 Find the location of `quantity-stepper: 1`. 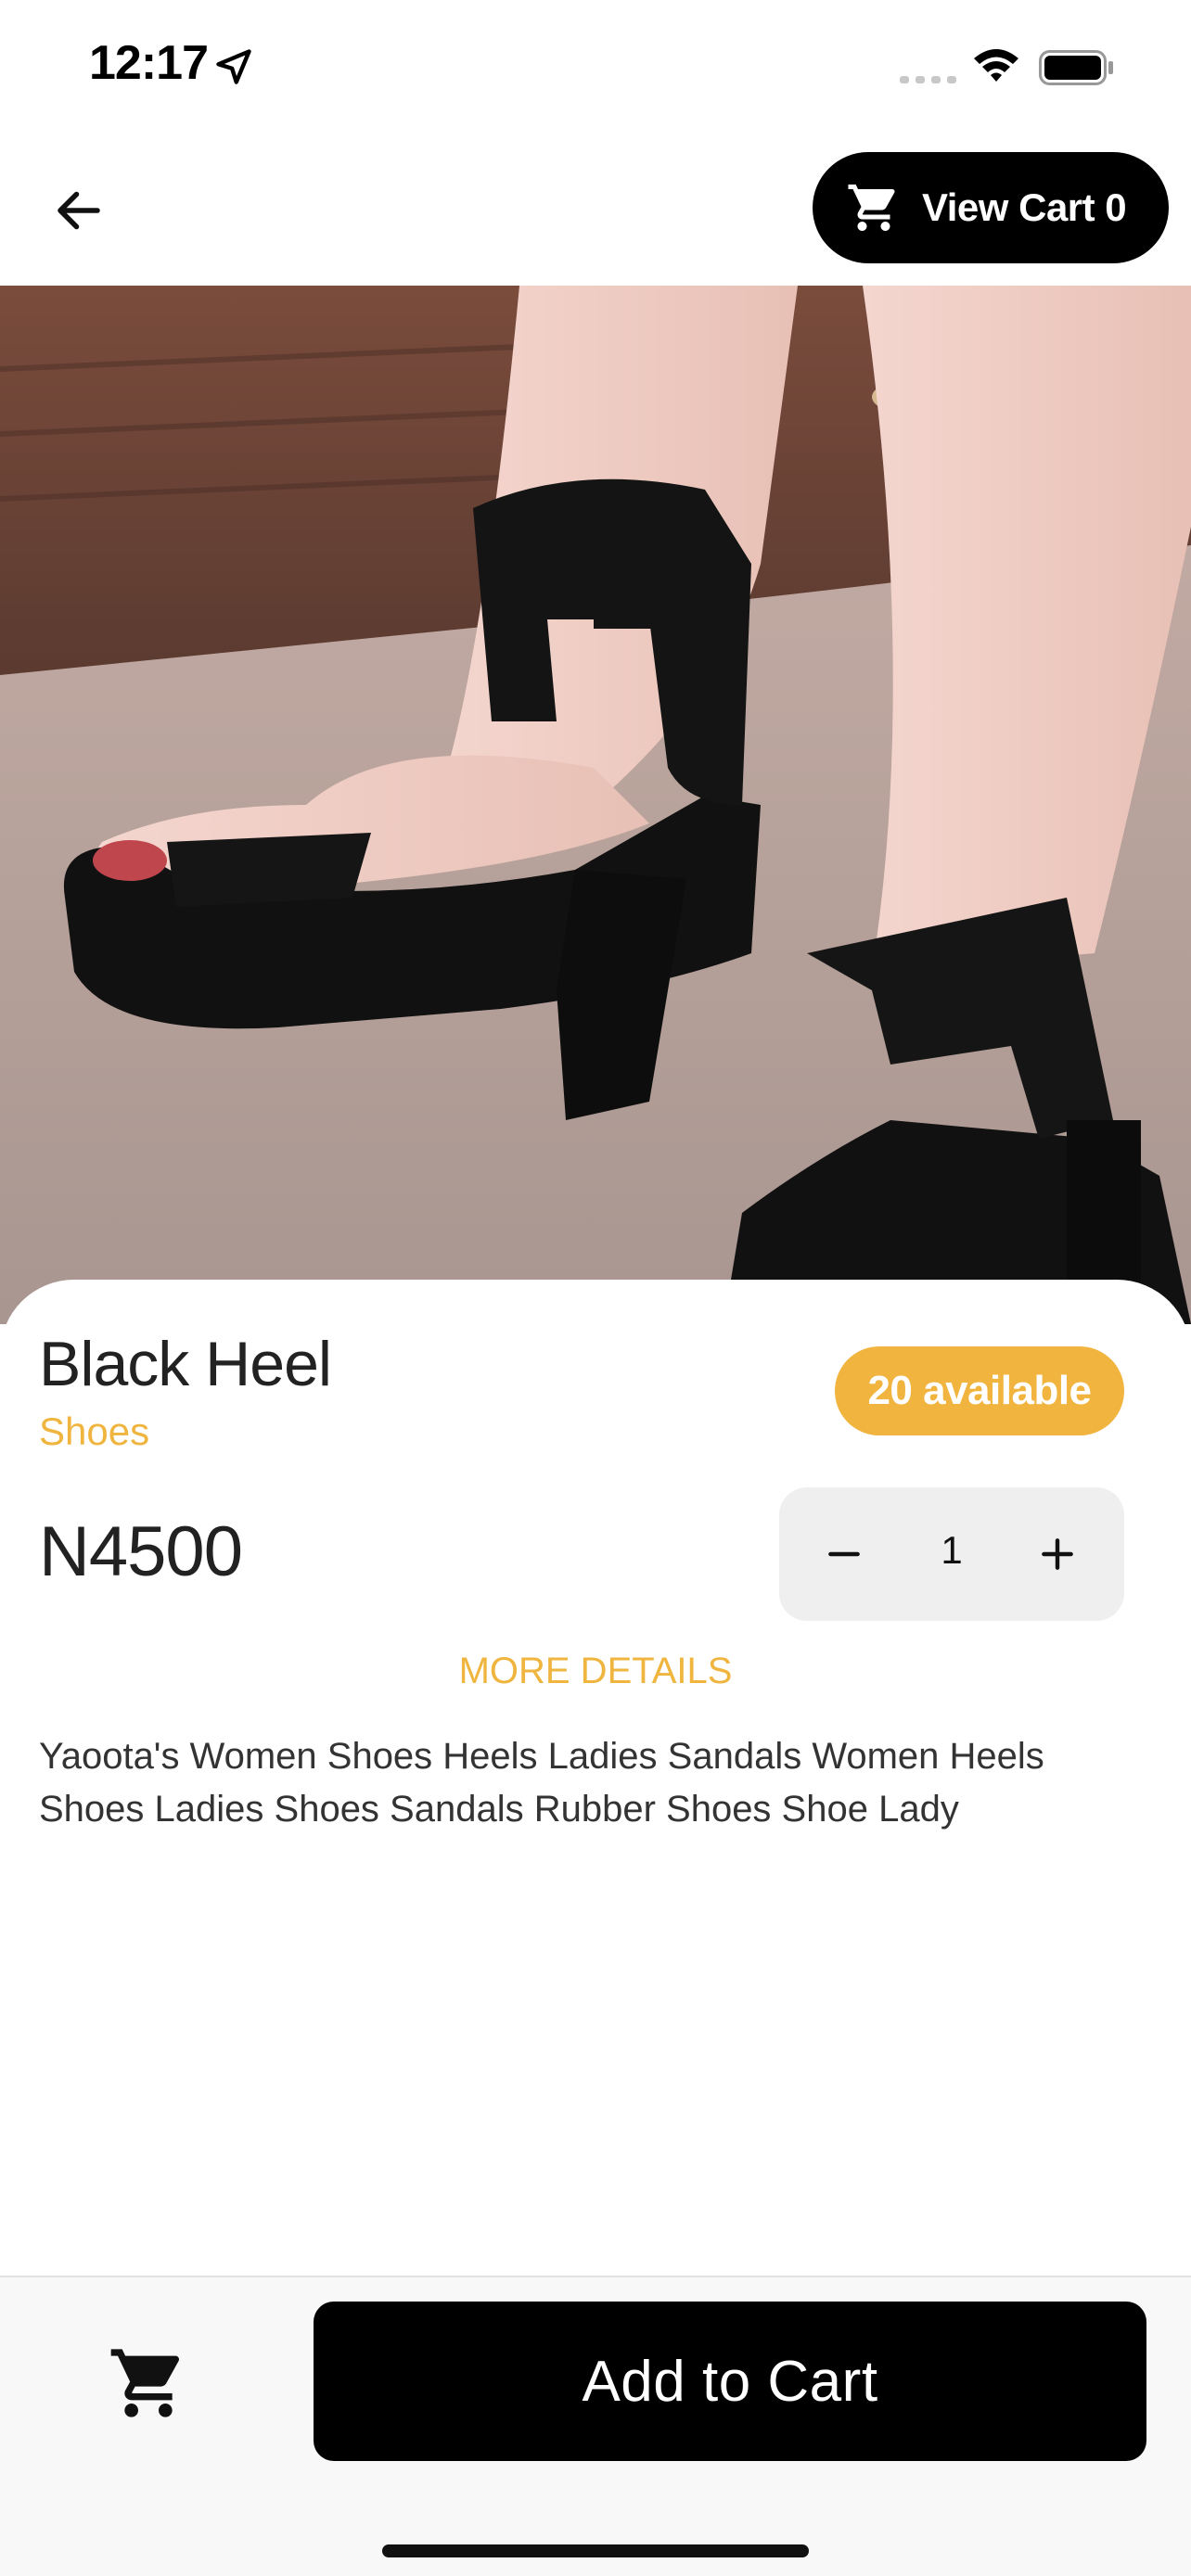

quantity-stepper: 1 is located at coordinates (951, 1554).